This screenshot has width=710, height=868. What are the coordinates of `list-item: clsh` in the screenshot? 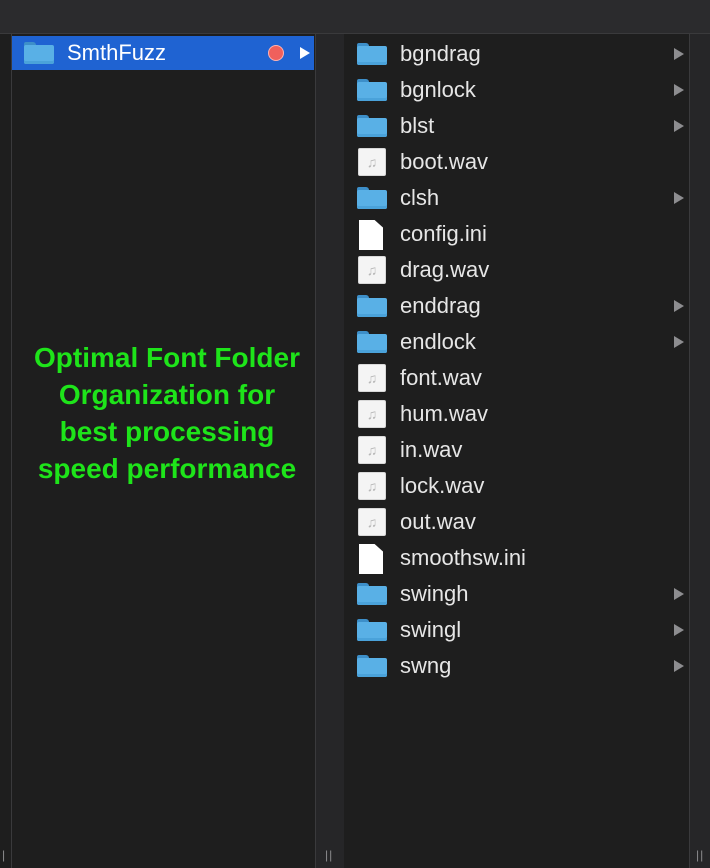 It's located at (516, 198).